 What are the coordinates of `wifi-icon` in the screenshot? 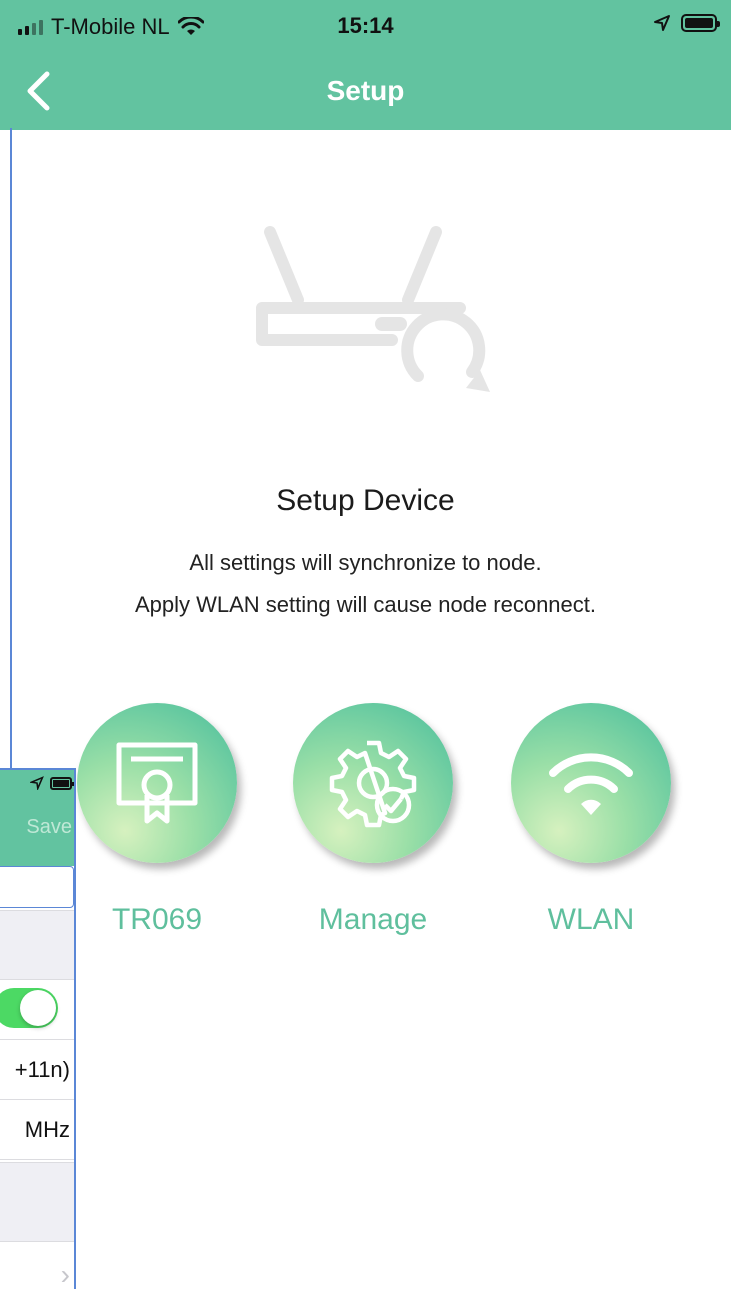 It's located at (591, 784).